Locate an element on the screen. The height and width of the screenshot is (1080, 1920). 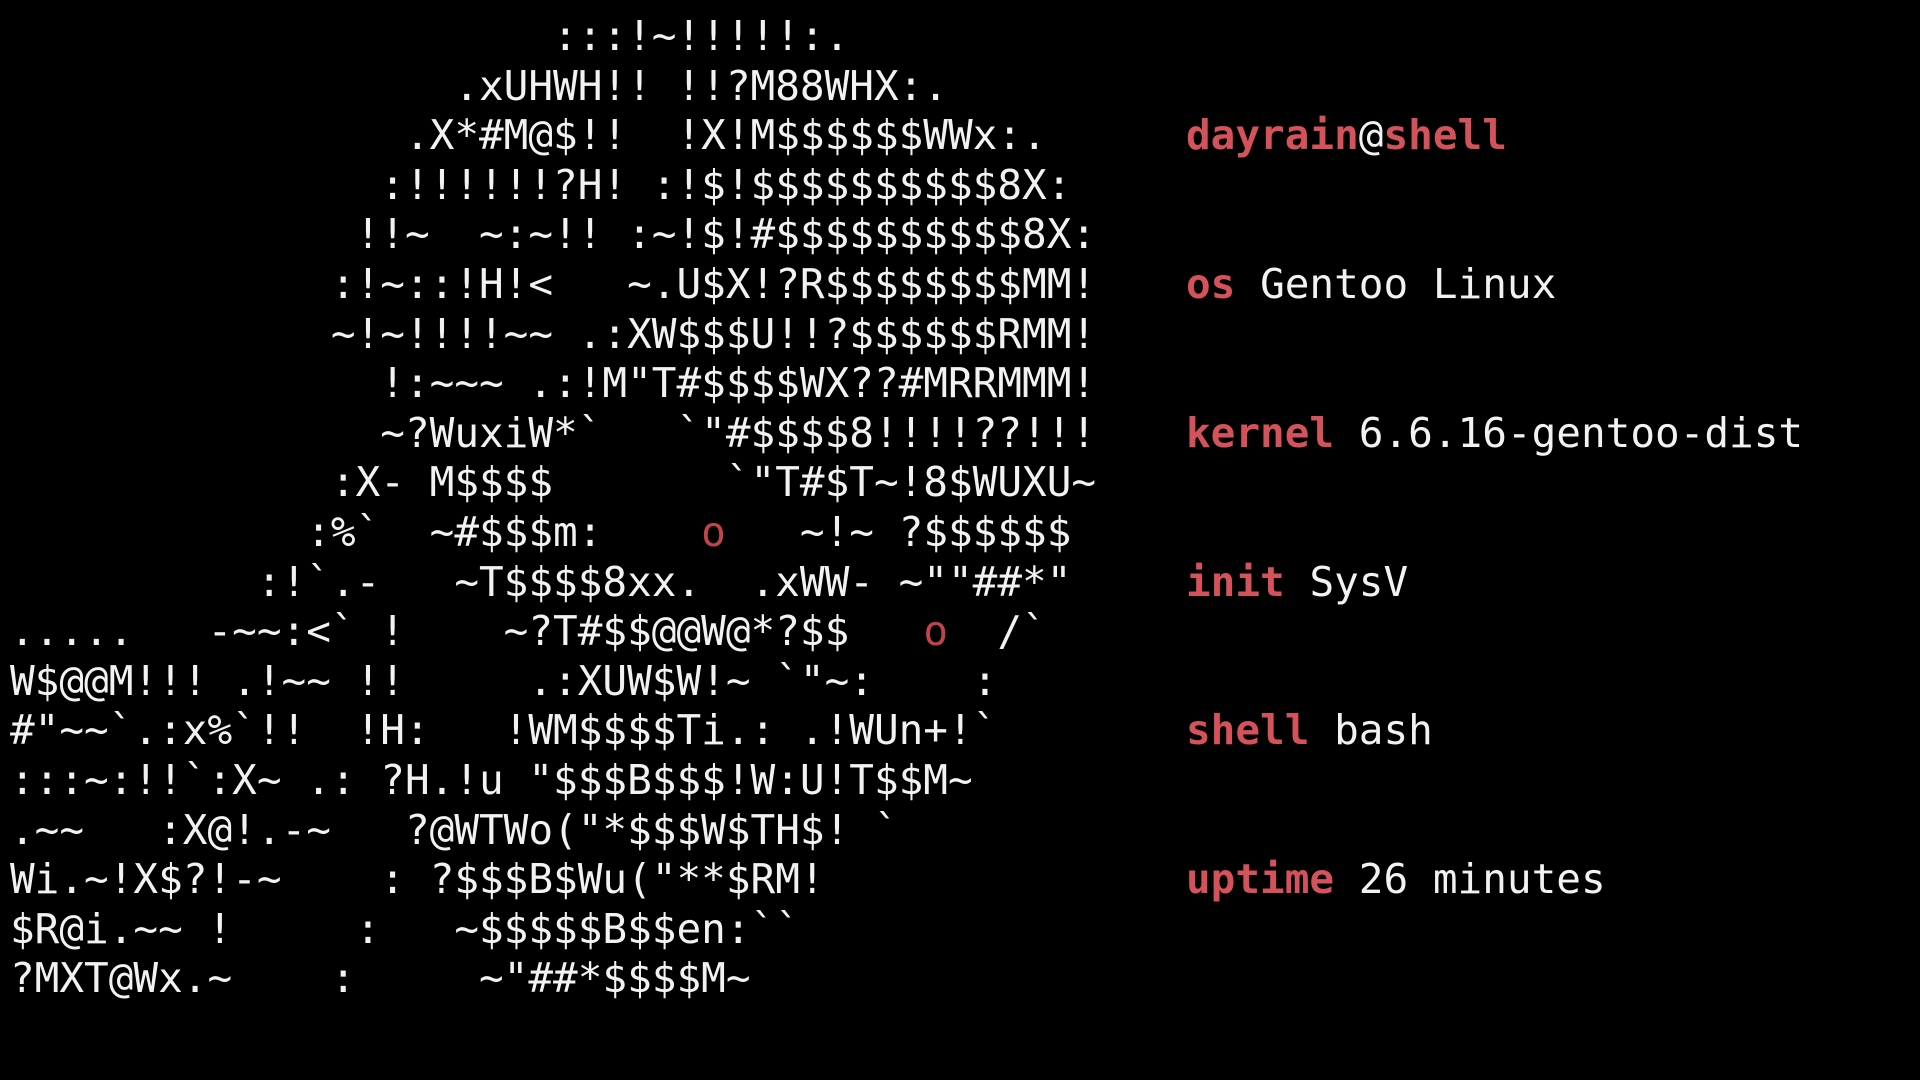
ascii-line: W$@@M!!! .!~~ !! .:XUW$W!~ `"~: : is located at coordinates (504, 680).